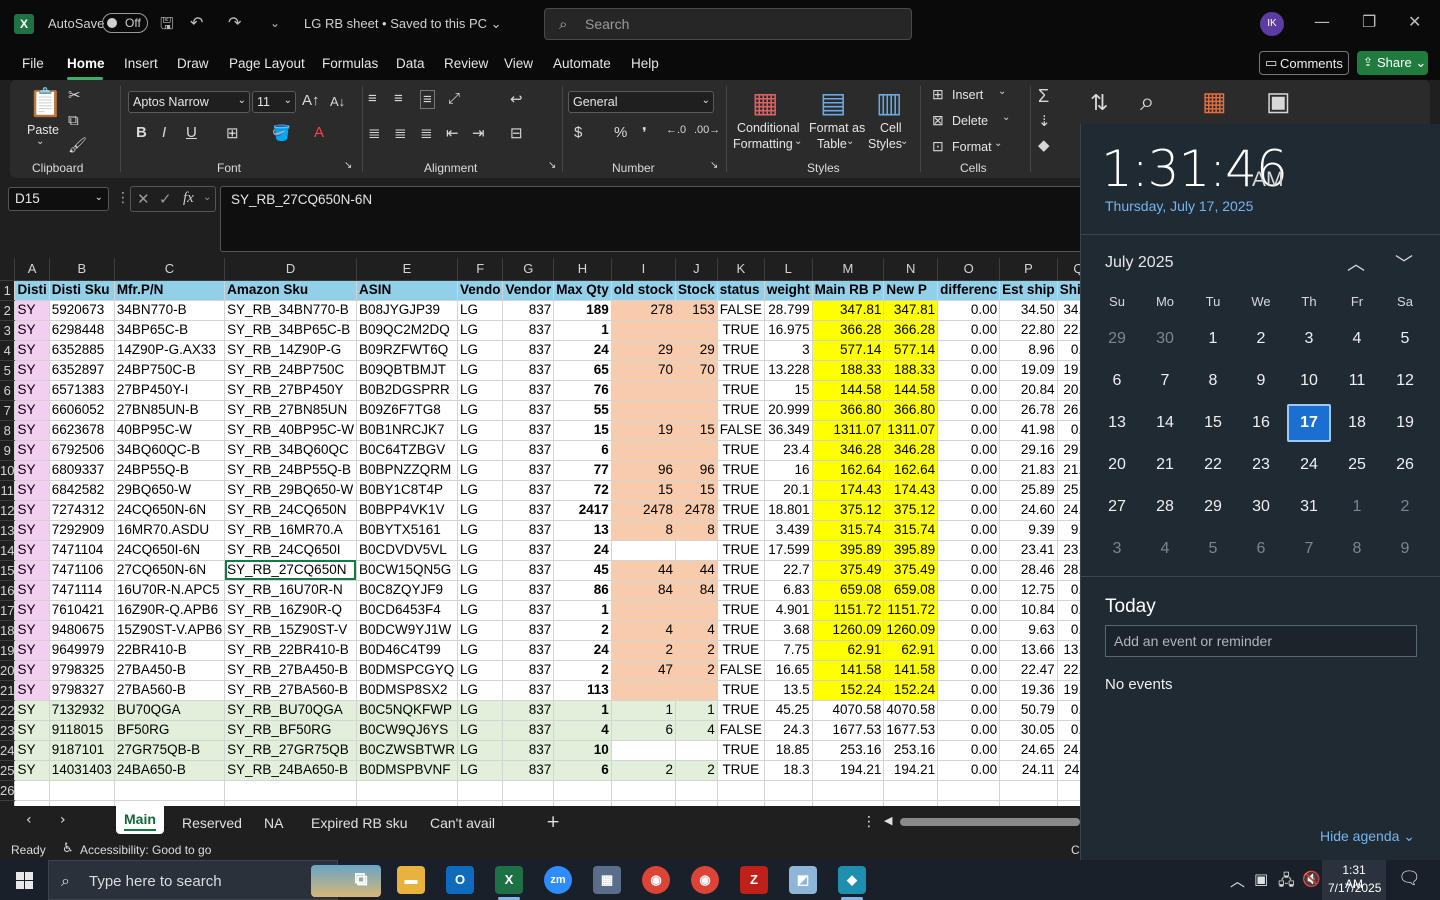 Image resolution: width=1440 pixels, height=900 pixels. I want to click on fill-color-icon: 🪣, so click(281, 133).